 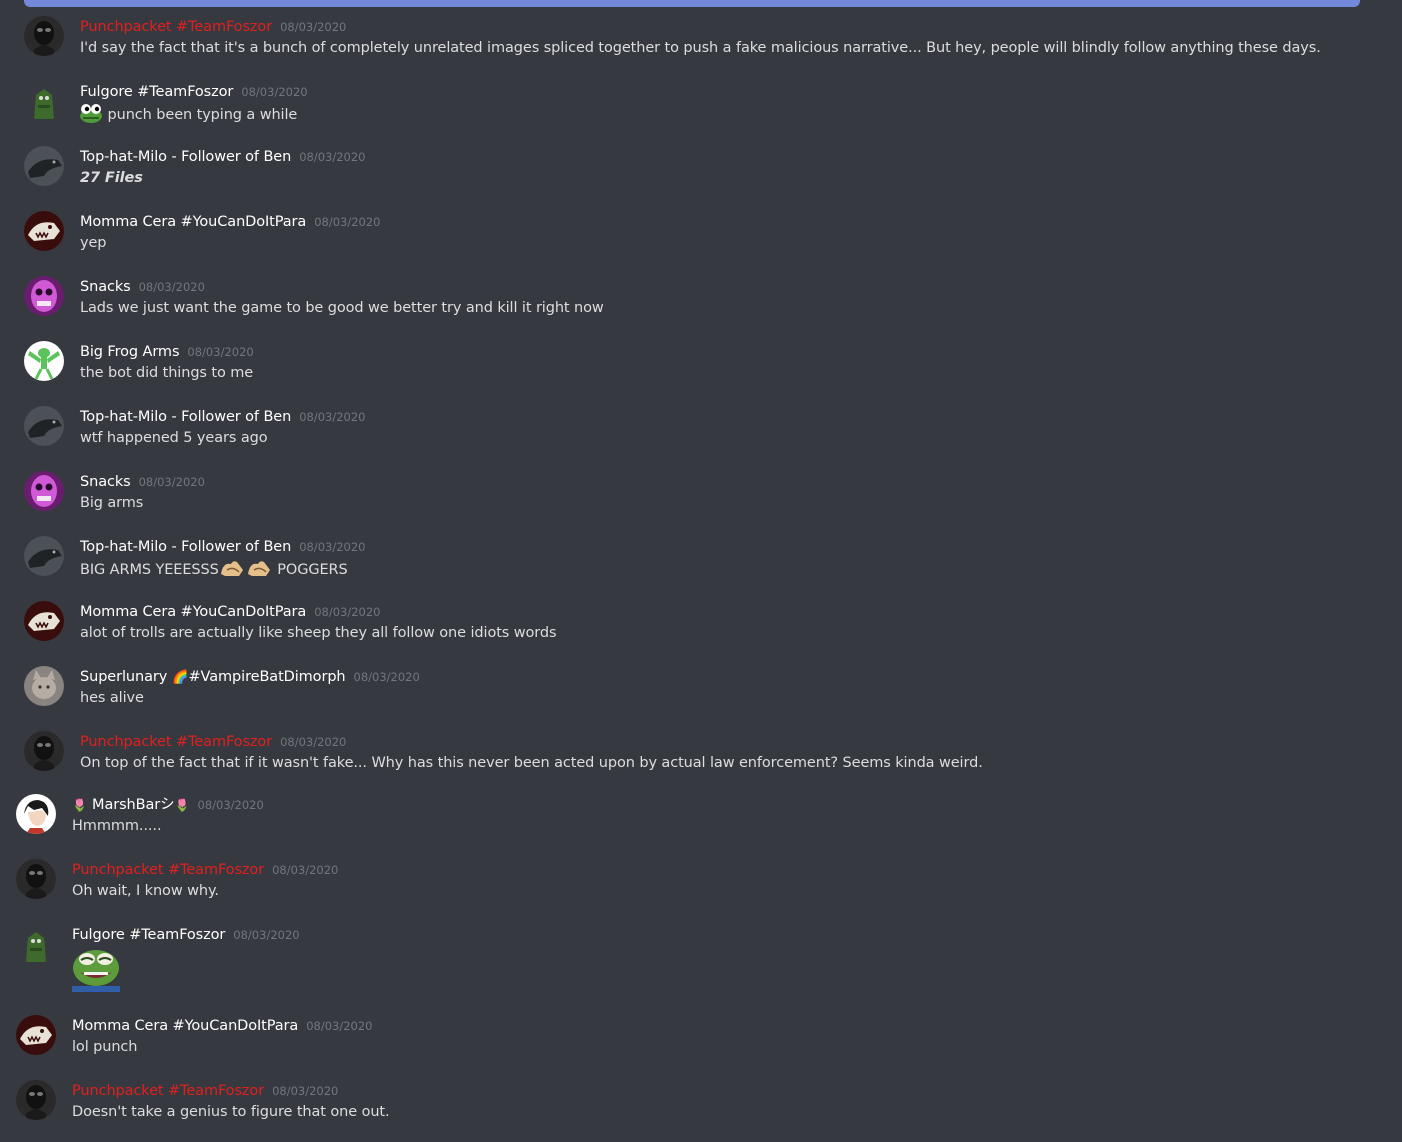 I want to click on message-text: hes alive, so click(x=112, y=698).